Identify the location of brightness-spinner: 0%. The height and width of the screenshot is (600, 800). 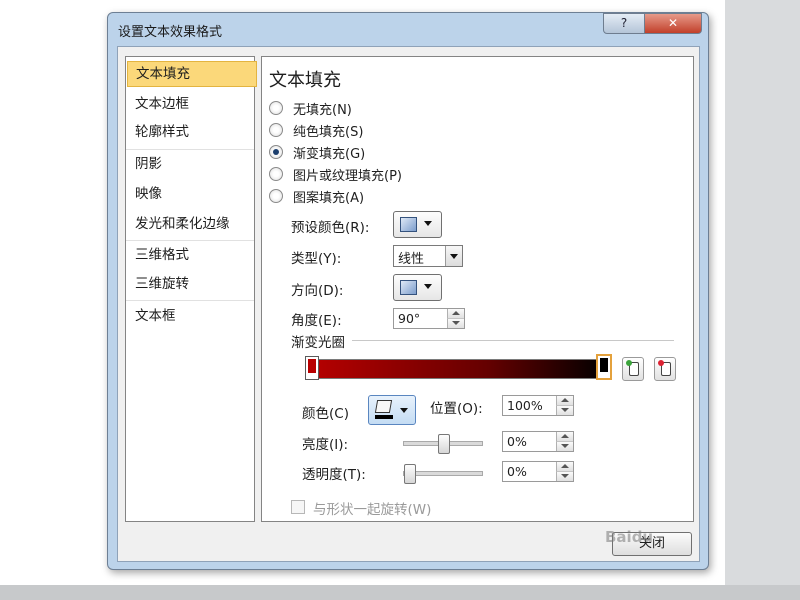
(538, 441).